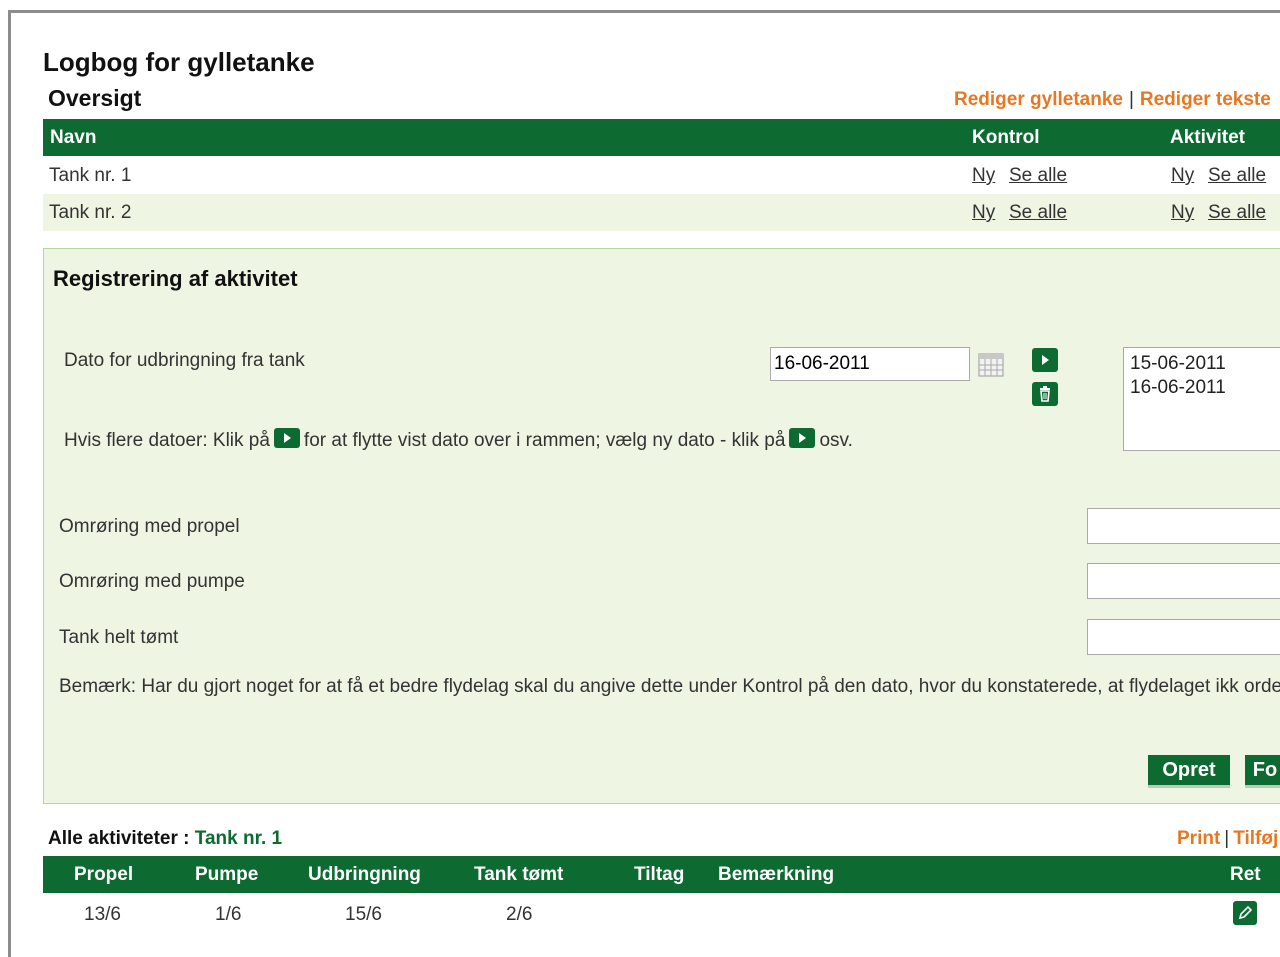  What do you see at coordinates (167, 440) in the screenshot?
I see `hint-text: Hvis flere datoer: Klik på` at bounding box center [167, 440].